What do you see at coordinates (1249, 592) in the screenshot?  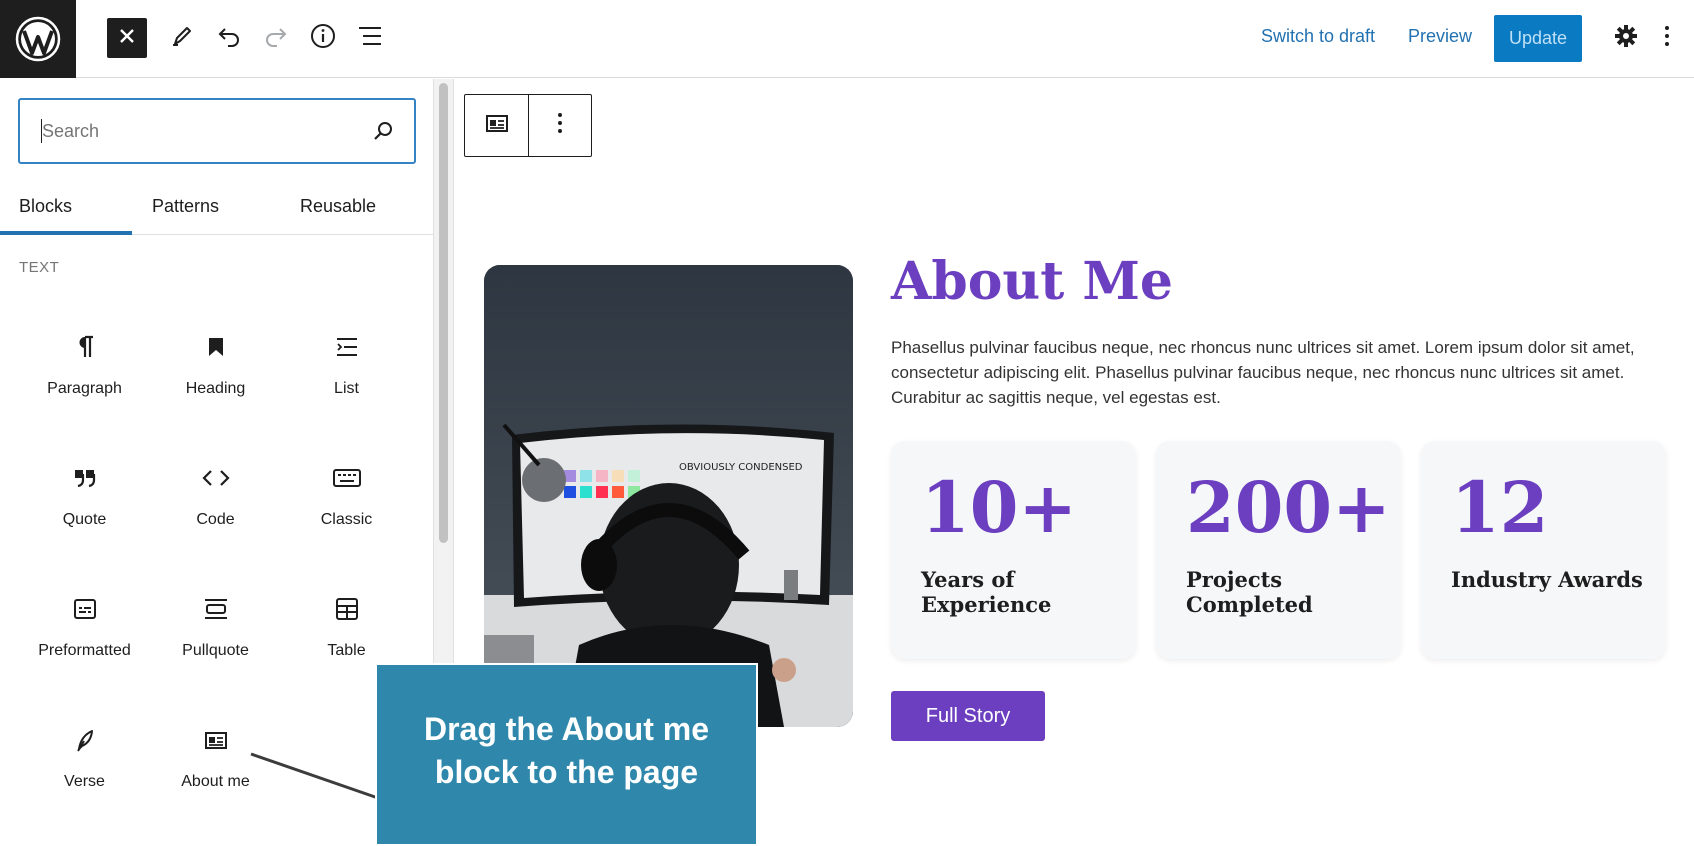 I see `stat-label: Projects Completed` at bounding box center [1249, 592].